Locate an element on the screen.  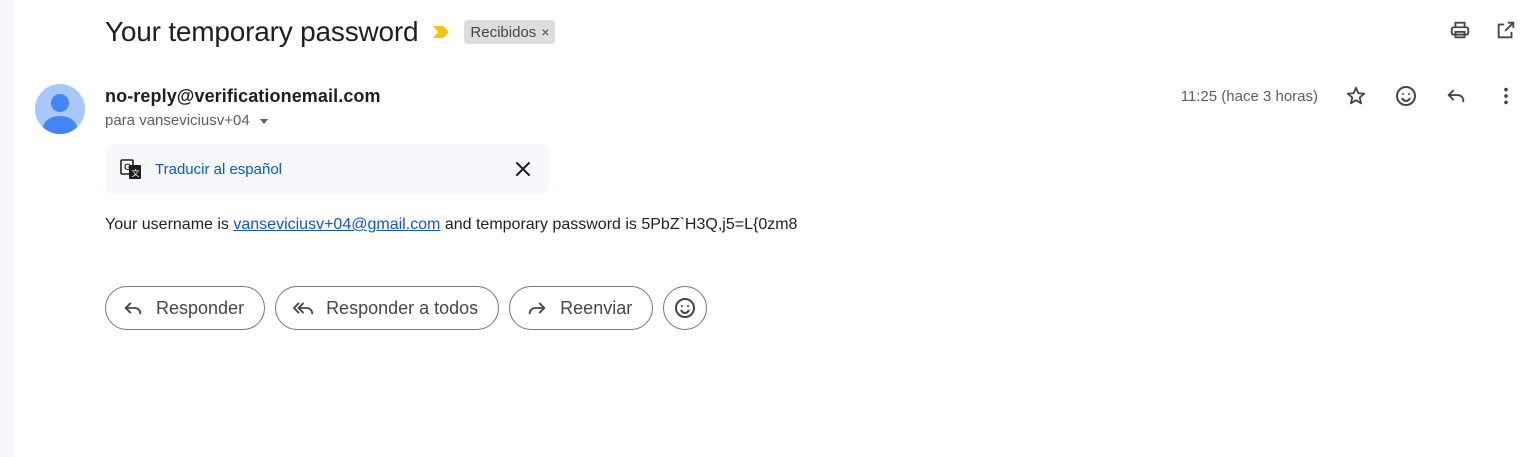
reply-button-label: Responder is located at coordinates (200, 307).